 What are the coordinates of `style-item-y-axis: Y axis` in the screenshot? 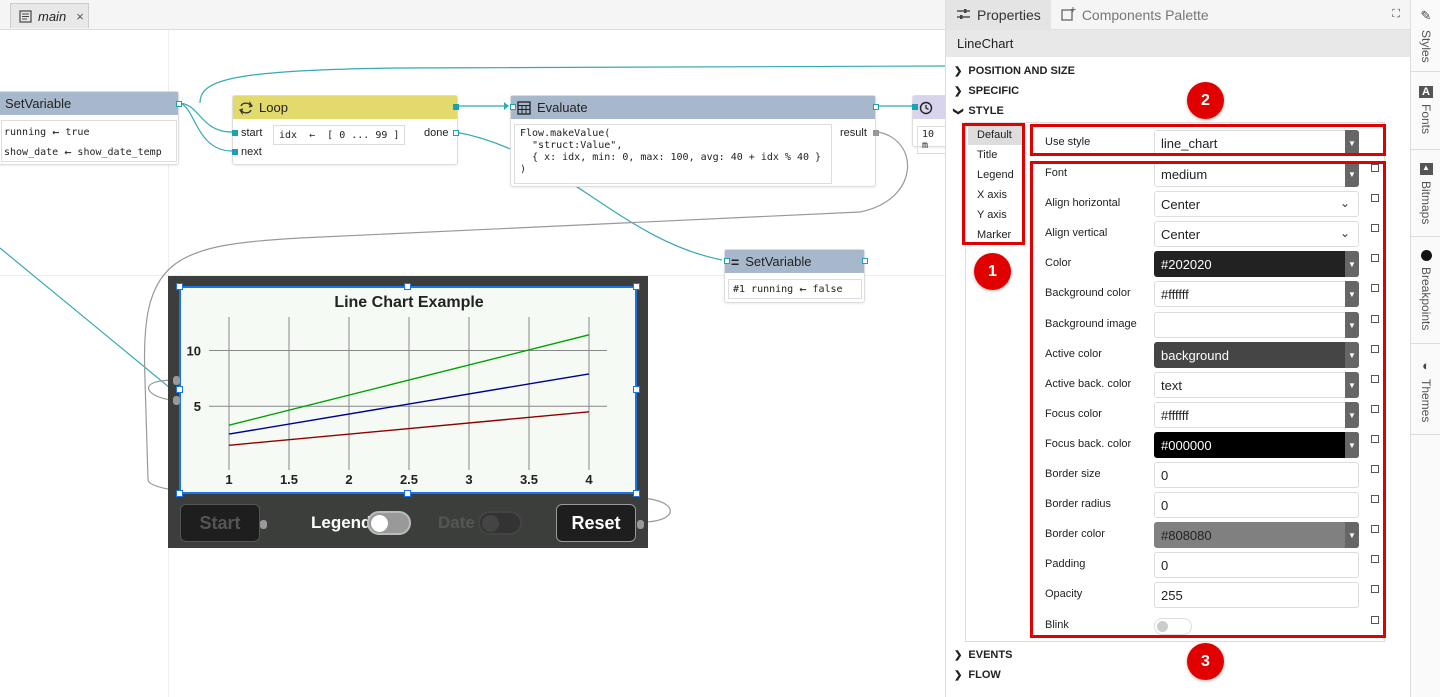 It's located at (996, 215).